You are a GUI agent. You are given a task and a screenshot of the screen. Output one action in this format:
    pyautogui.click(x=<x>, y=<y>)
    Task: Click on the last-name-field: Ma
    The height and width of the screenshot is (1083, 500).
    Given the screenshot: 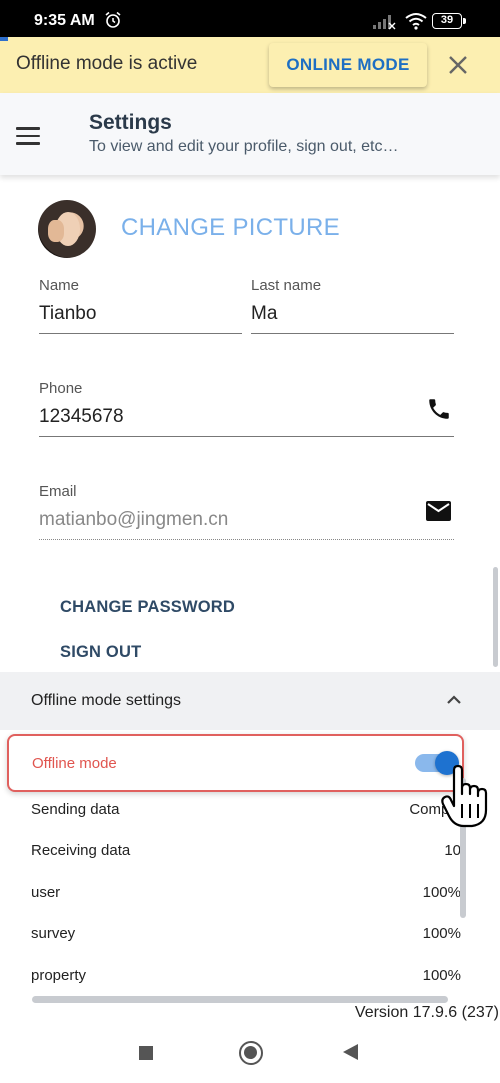 What is the action you would take?
    pyautogui.click(x=264, y=314)
    